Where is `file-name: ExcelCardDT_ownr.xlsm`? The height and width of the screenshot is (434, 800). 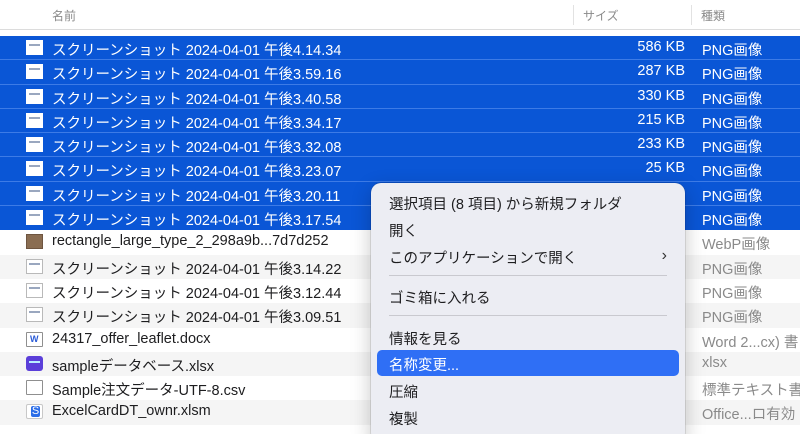
file-name: ExcelCardDT_ownr.xlsm is located at coordinates (131, 411).